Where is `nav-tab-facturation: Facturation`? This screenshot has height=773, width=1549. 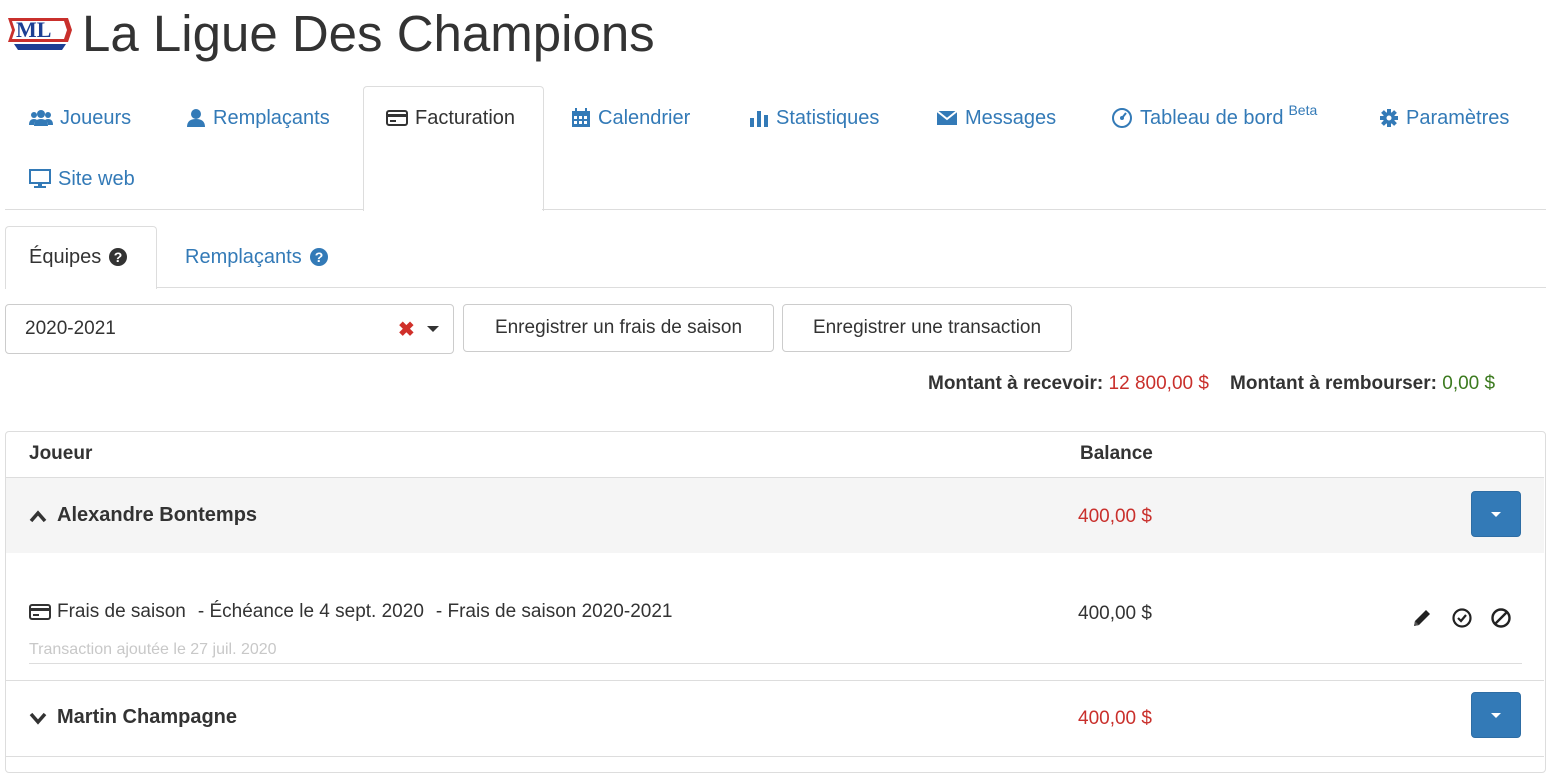
nav-tab-facturation: Facturation is located at coordinates (450, 118).